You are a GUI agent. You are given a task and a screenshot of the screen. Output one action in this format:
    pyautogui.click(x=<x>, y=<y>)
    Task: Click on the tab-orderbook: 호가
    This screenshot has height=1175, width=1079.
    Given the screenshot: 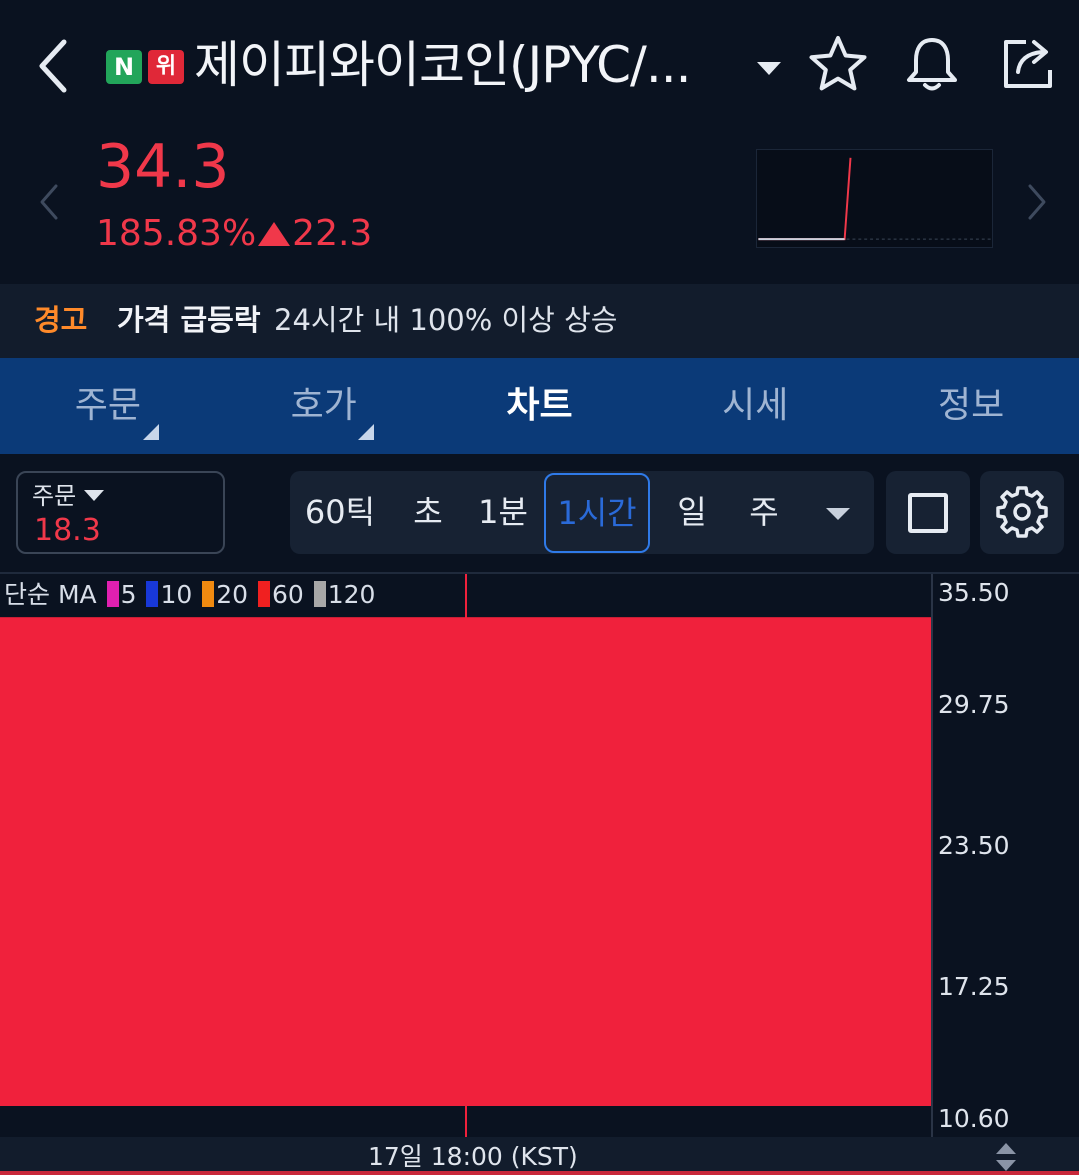 What is the action you would take?
    pyautogui.click(x=324, y=406)
    